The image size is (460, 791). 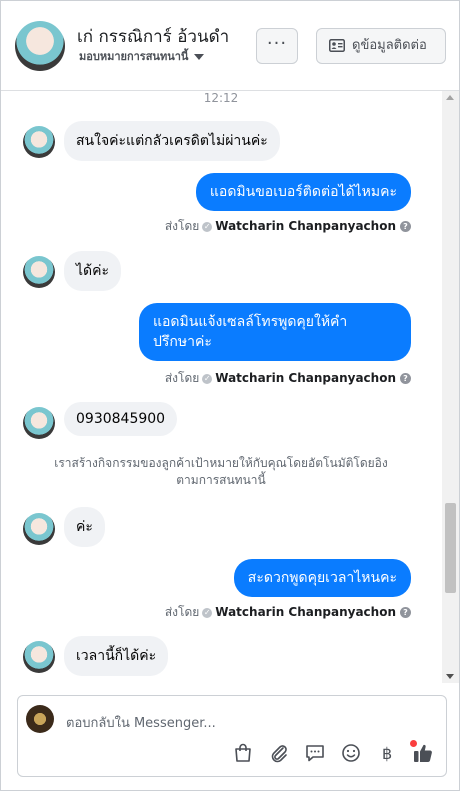 I want to click on message-line: แอดมินแจ้งเซลล์โทรพูดคุยให้คำ, so click(x=250, y=322).